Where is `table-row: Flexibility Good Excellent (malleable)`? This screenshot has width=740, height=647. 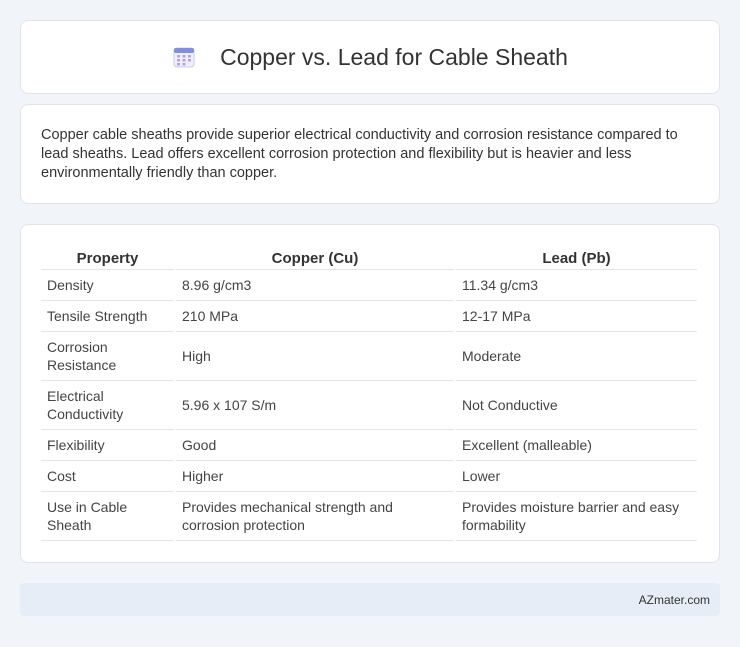
table-row: Flexibility Good Excellent (malleable) is located at coordinates (369, 445).